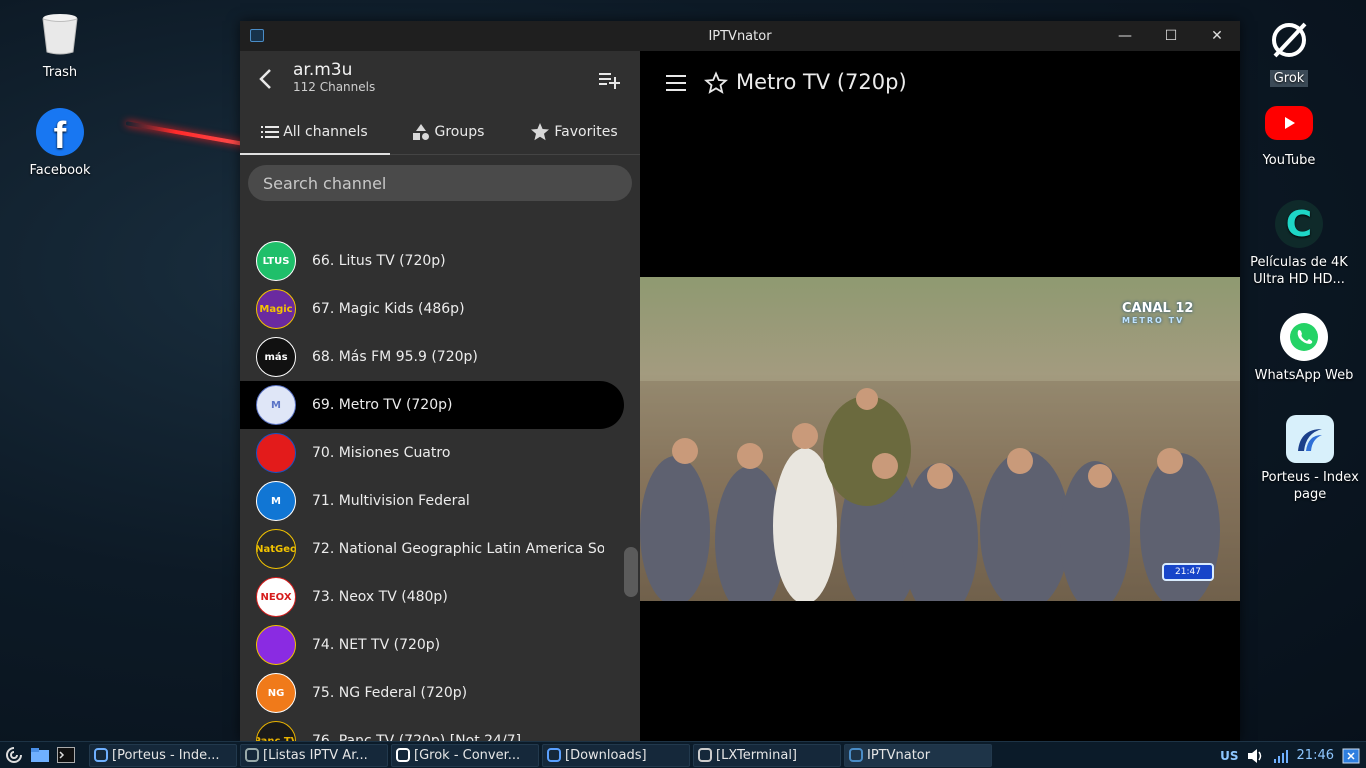 The height and width of the screenshot is (768, 1366). I want to click on window-titlebar: IPTVnator — ☐ ✕, so click(740, 36).